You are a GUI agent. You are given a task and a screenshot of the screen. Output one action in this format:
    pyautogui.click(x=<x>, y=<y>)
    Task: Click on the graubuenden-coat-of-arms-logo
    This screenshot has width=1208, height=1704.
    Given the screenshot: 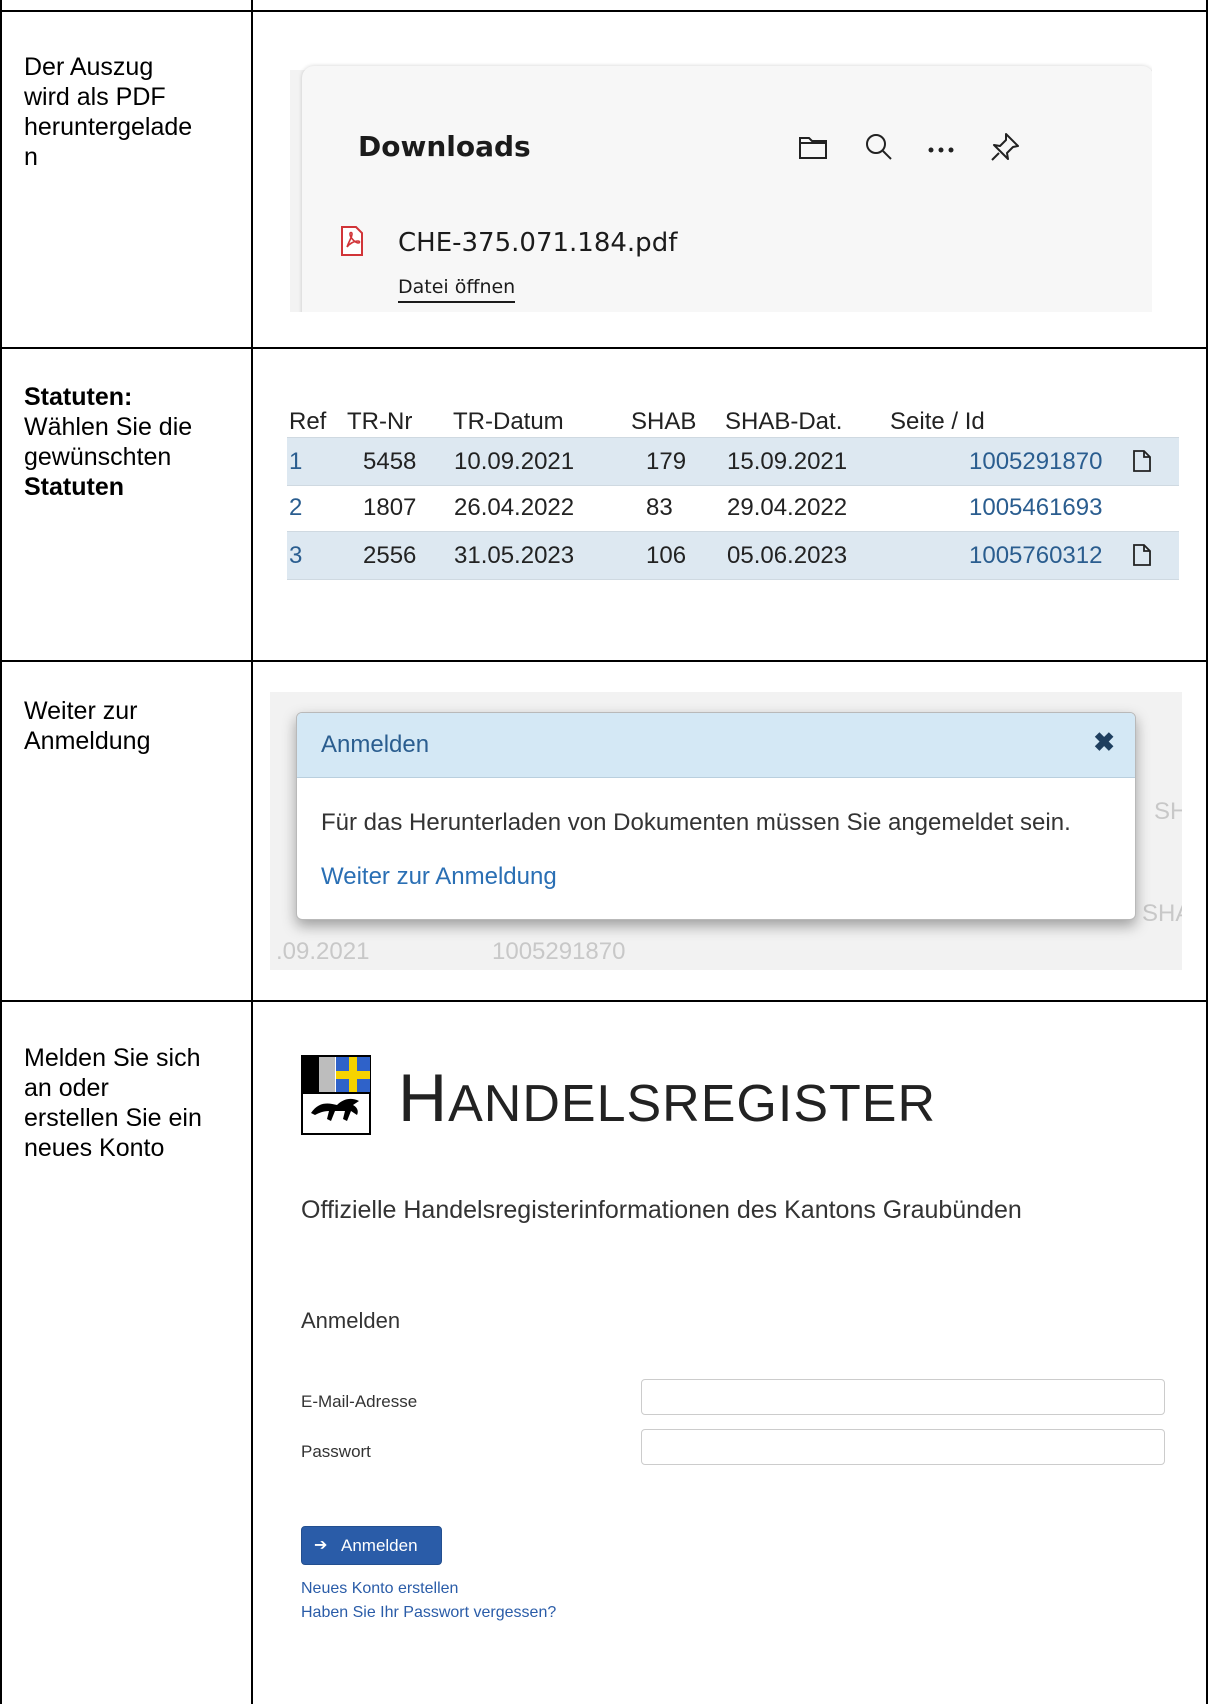 What is the action you would take?
    pyautogui.click(x=336, y=1095)
    